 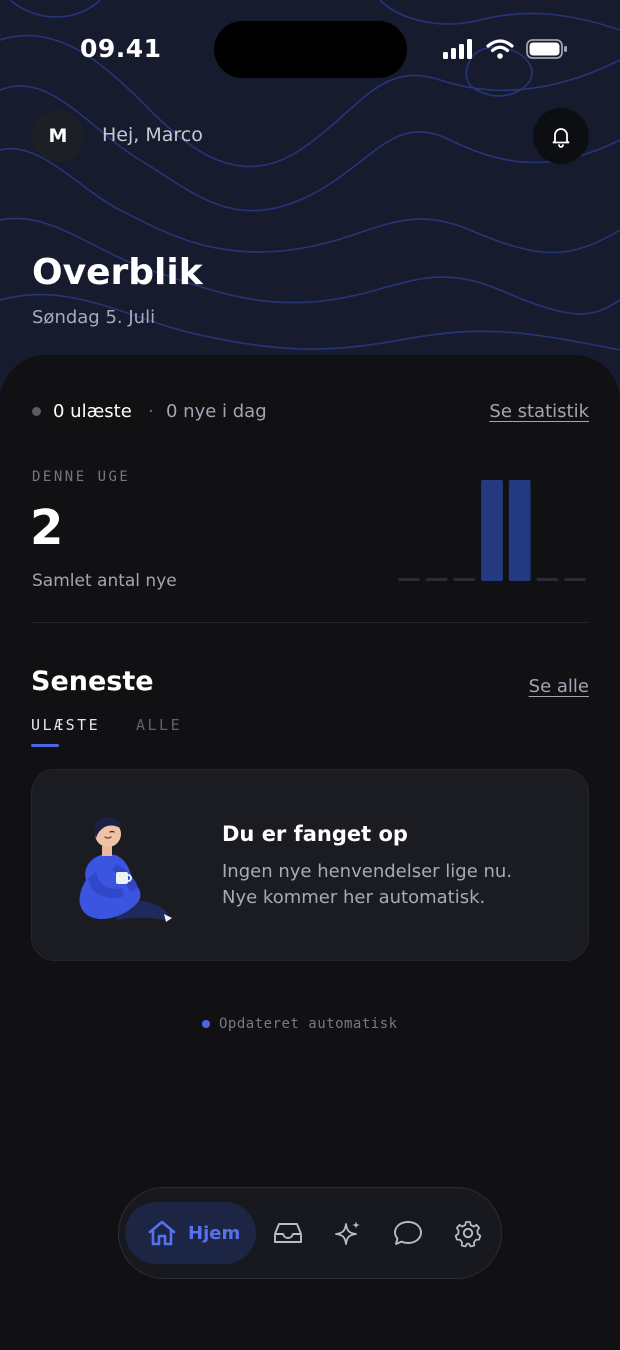 What do you see at coordinates (206, 1024) in the screenshot?
I see `live-dot` at bounding box center [206, 1024].